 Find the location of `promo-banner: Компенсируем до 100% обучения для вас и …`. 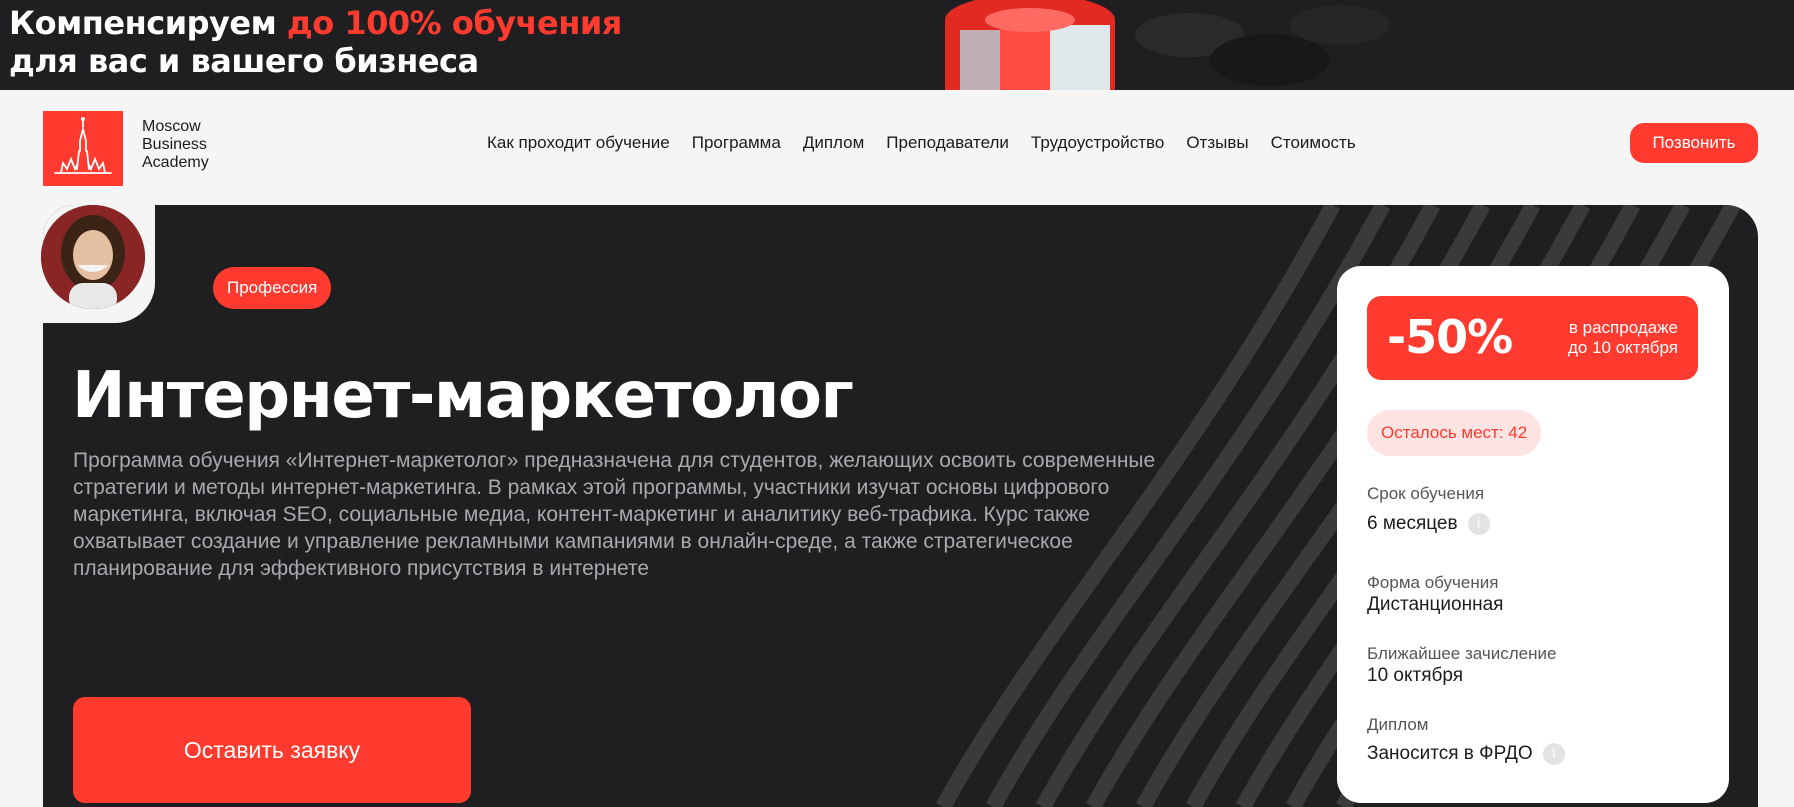

promo-banner: Компенсируем до 100% обучения для вас и … is located at coordinates (897, 45).